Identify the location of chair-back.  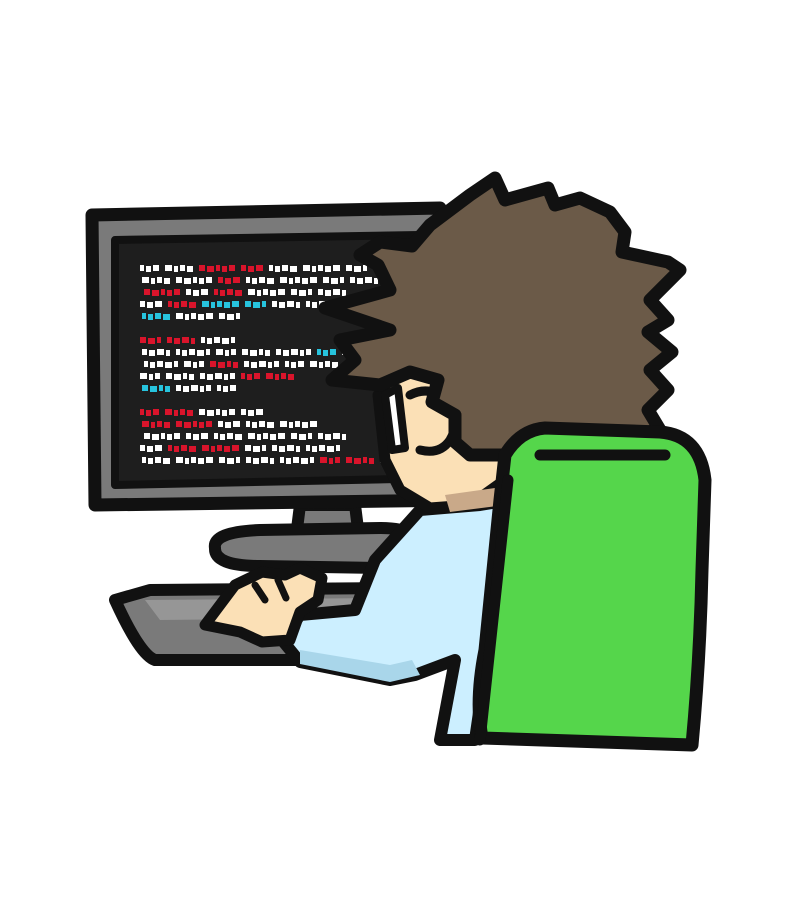
(592, 586).